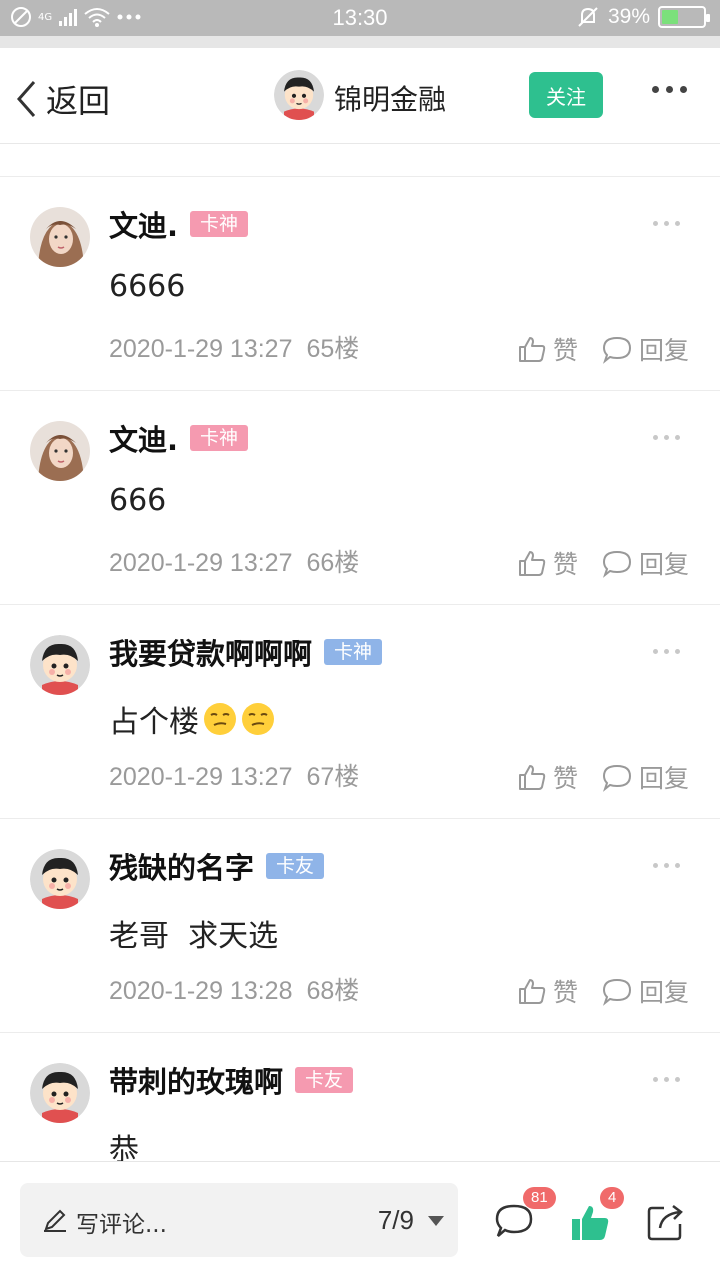 The width and height of the screenshot is (720, 1280). What do you see at coordinates (196, 1080) in the screenshot?
I see `commenter-name: 带刺的玫瑰啊` at bounding box center [196, 1080].